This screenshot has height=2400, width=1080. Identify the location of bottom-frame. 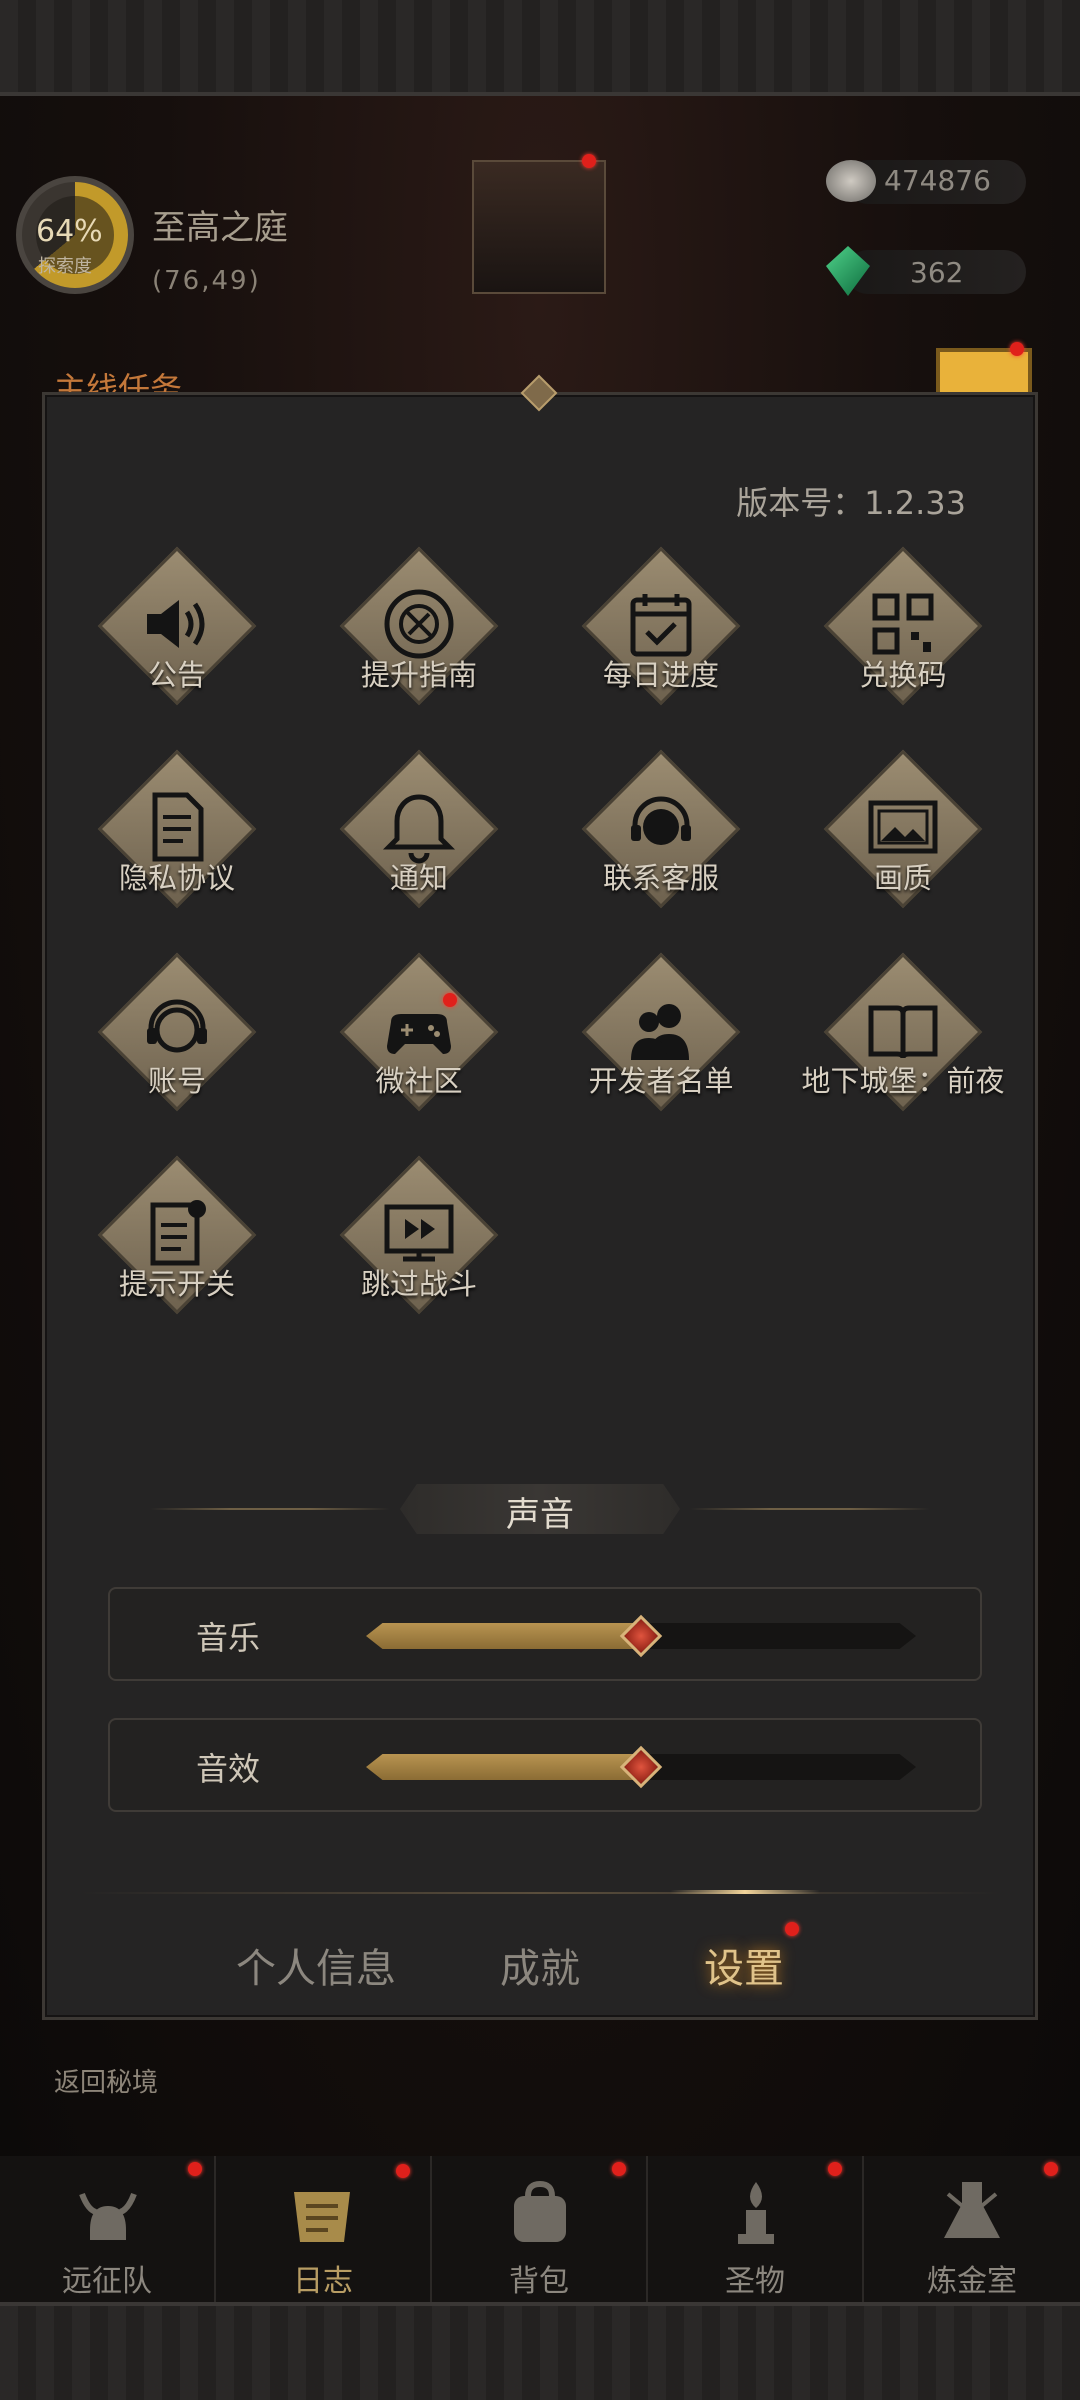
(540, 2351).